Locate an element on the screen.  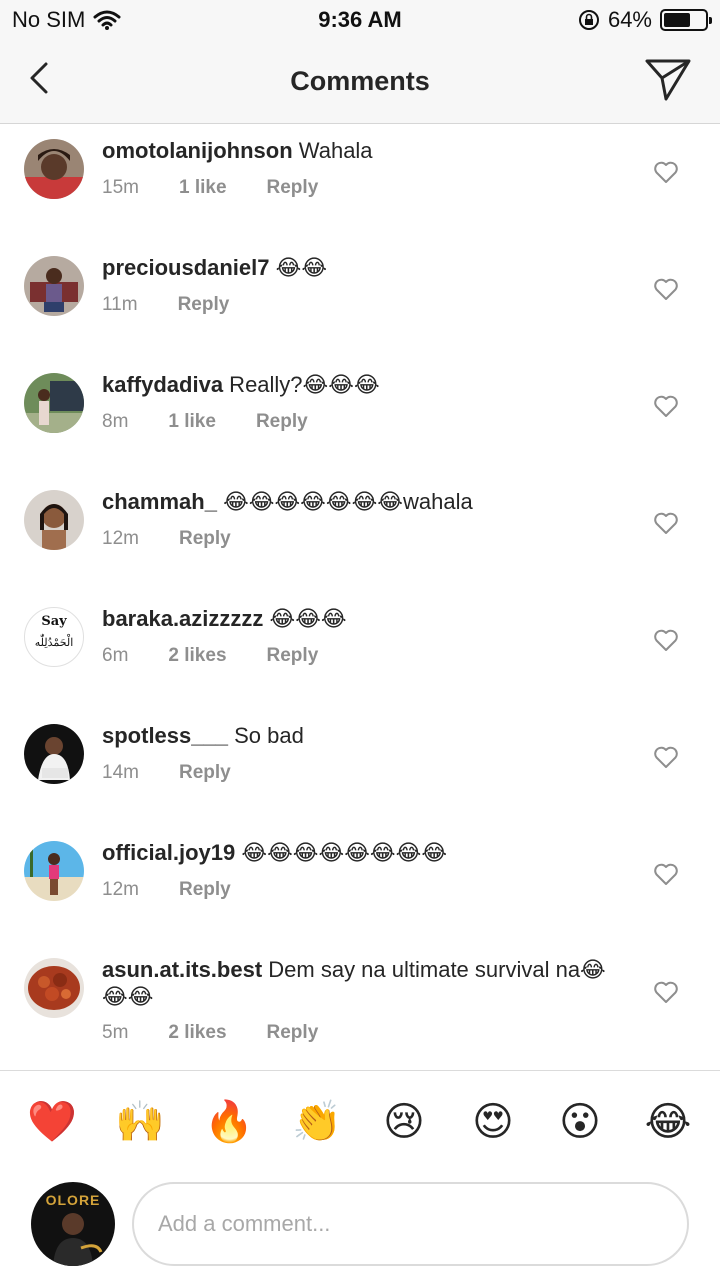
comment-time: 11m is located at coordinates (120, 304).